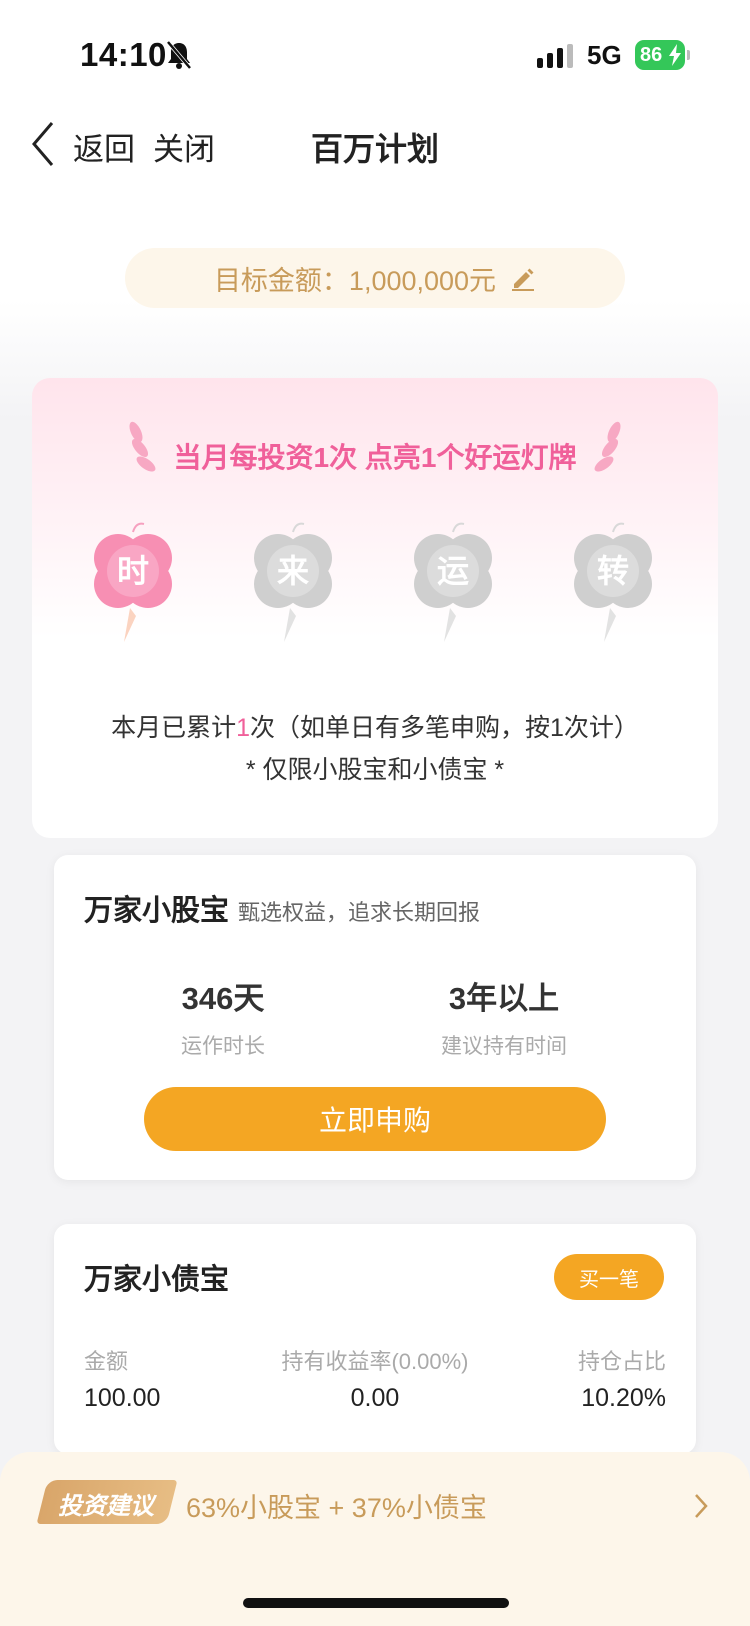  What do you see at coordinates (157, 911) in the screenshot?
I see `stock-fund-name: 万家小股宝` at bounding box center [157, 911].